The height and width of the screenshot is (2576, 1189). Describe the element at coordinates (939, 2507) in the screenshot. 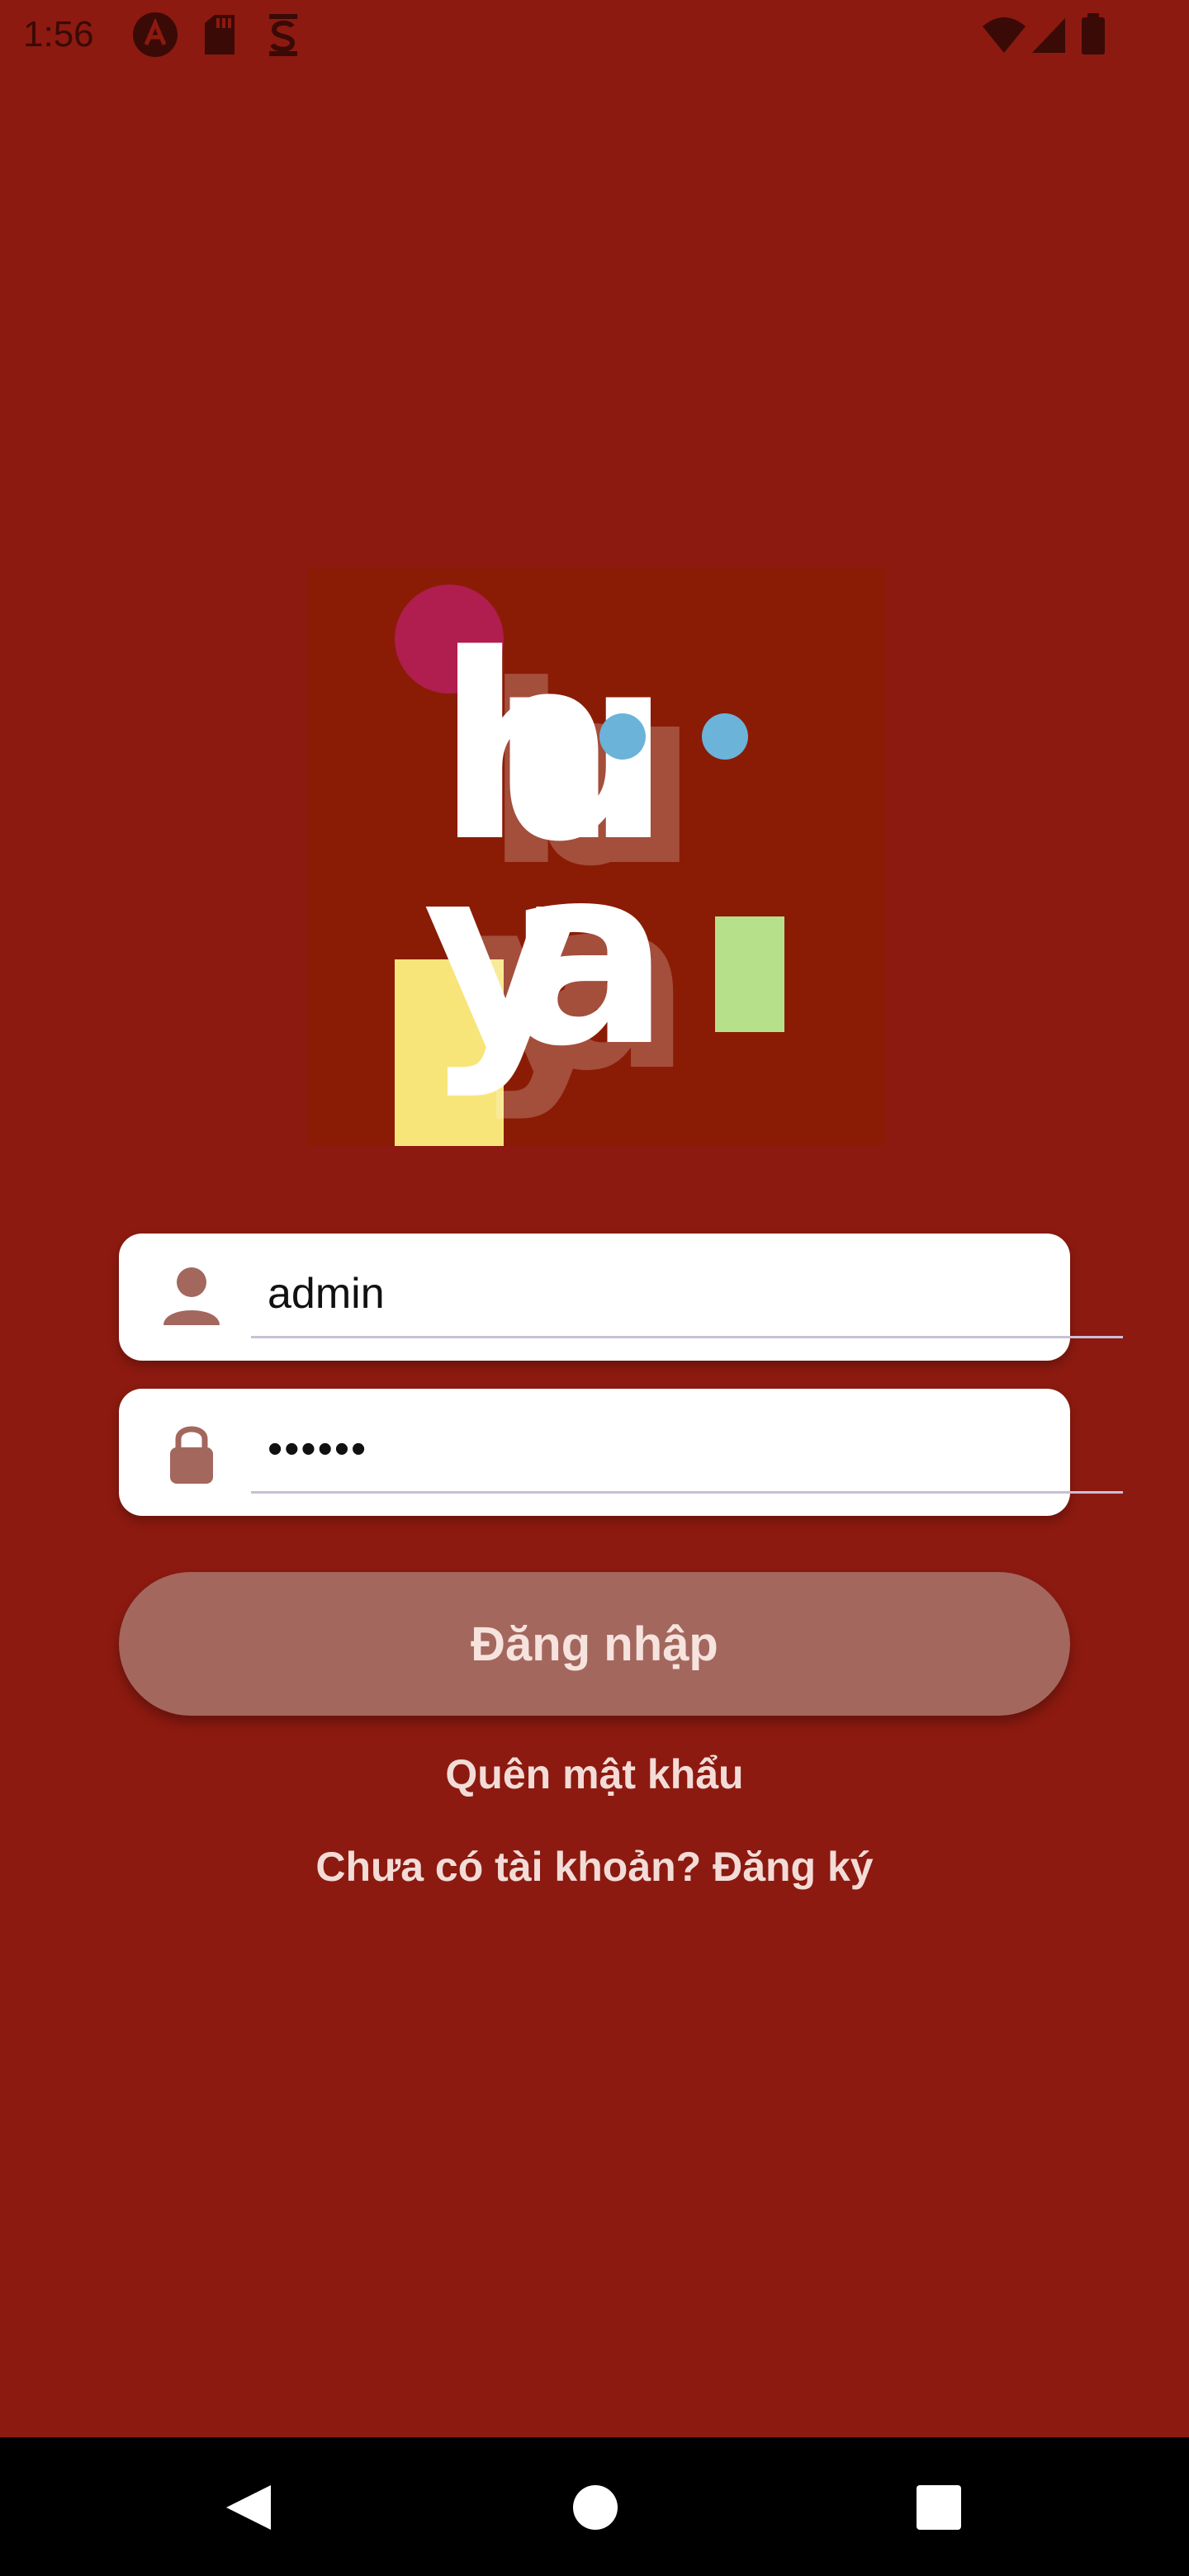

I see `recents-icon` at that location.